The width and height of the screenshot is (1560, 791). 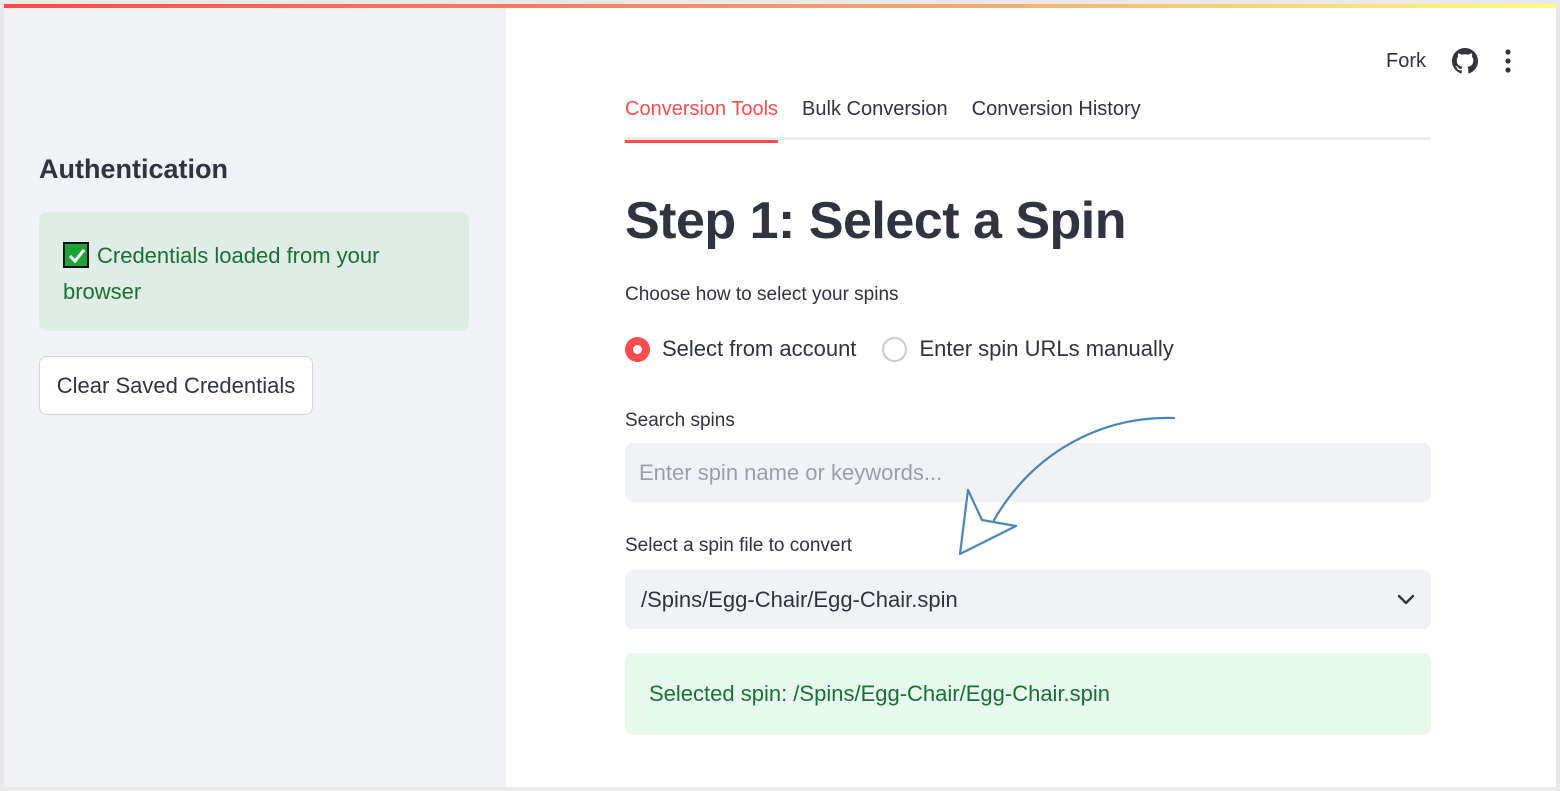 What do you see at coordinates (1056, 114) in the screenshot?
I see `tab-conversion-history: Conversion History` at bounding box center [1056, 114].